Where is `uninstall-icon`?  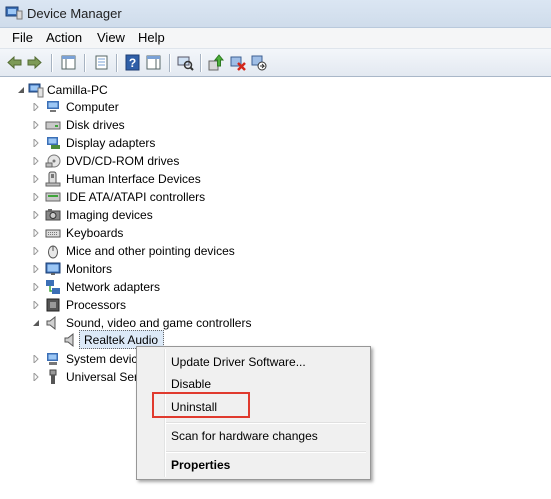
uninstall-icon is located at coordinates (237, 62).